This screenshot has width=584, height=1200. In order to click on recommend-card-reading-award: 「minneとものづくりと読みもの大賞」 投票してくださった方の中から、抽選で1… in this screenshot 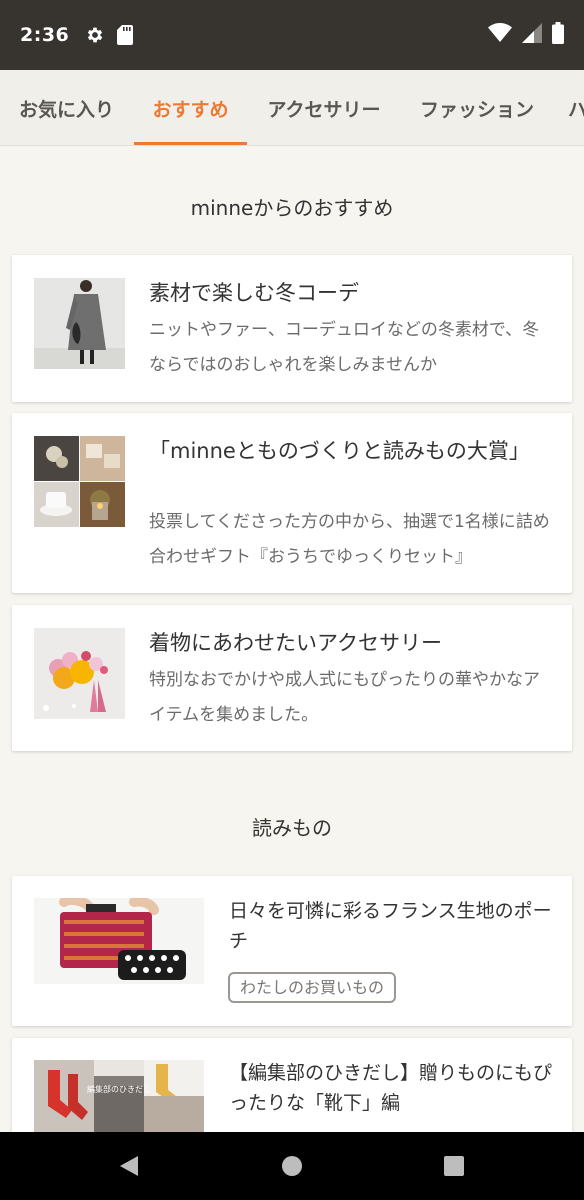, I will do `click(292, 503)`.